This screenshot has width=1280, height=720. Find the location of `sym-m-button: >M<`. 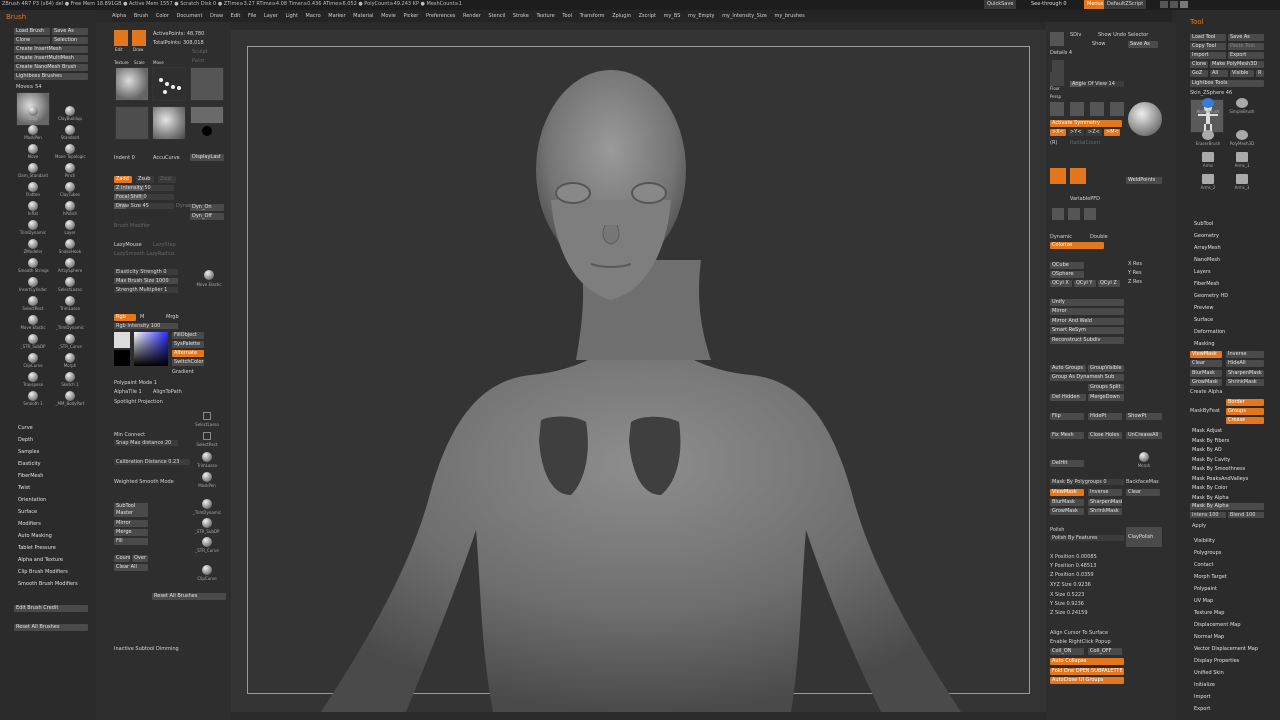

sym-m-button: >M< is located at coordinates (1112, 132).